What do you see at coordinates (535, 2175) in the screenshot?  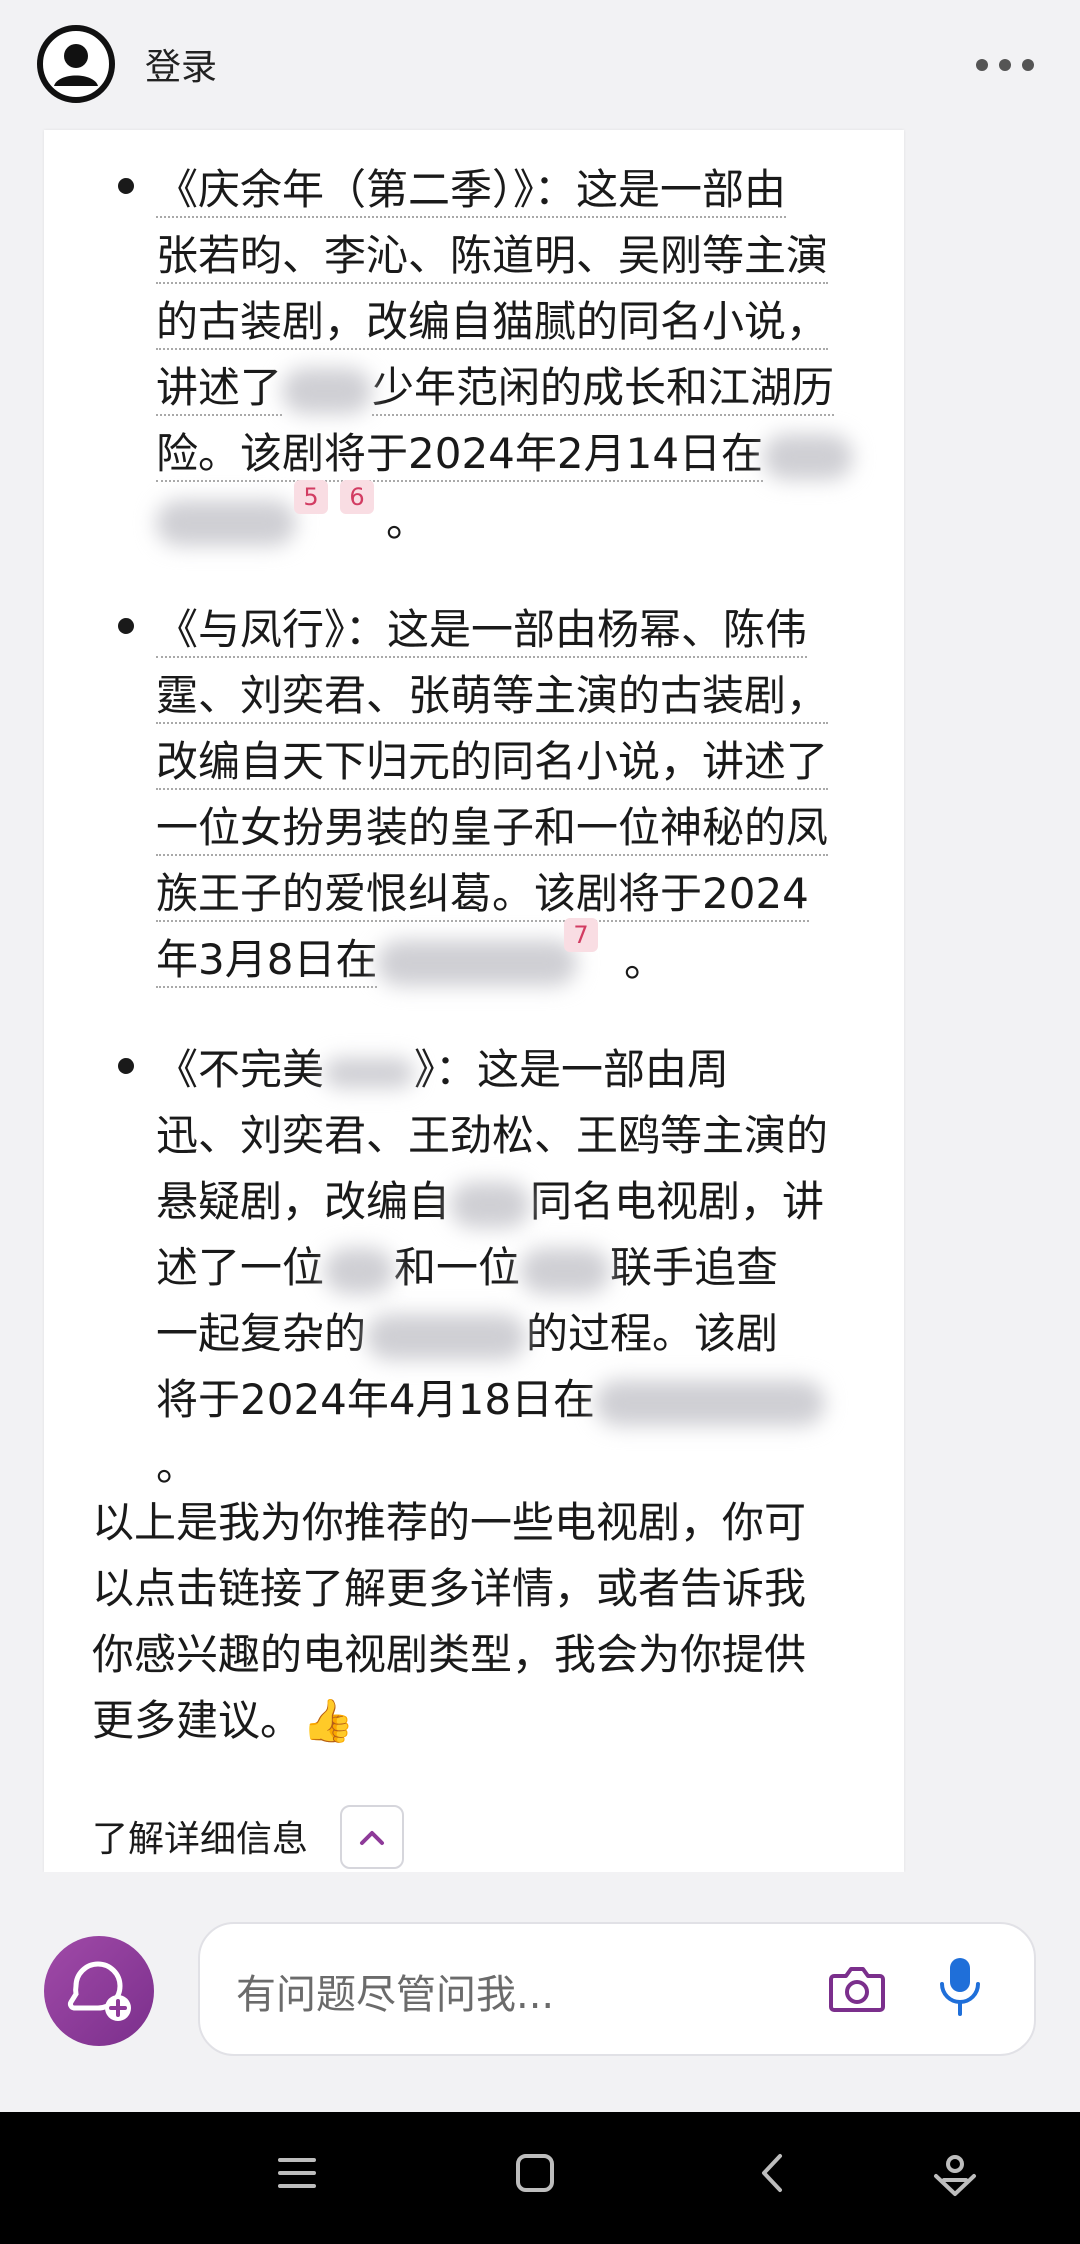 I see `home-square-icon` at bounding box center [535, 2175].